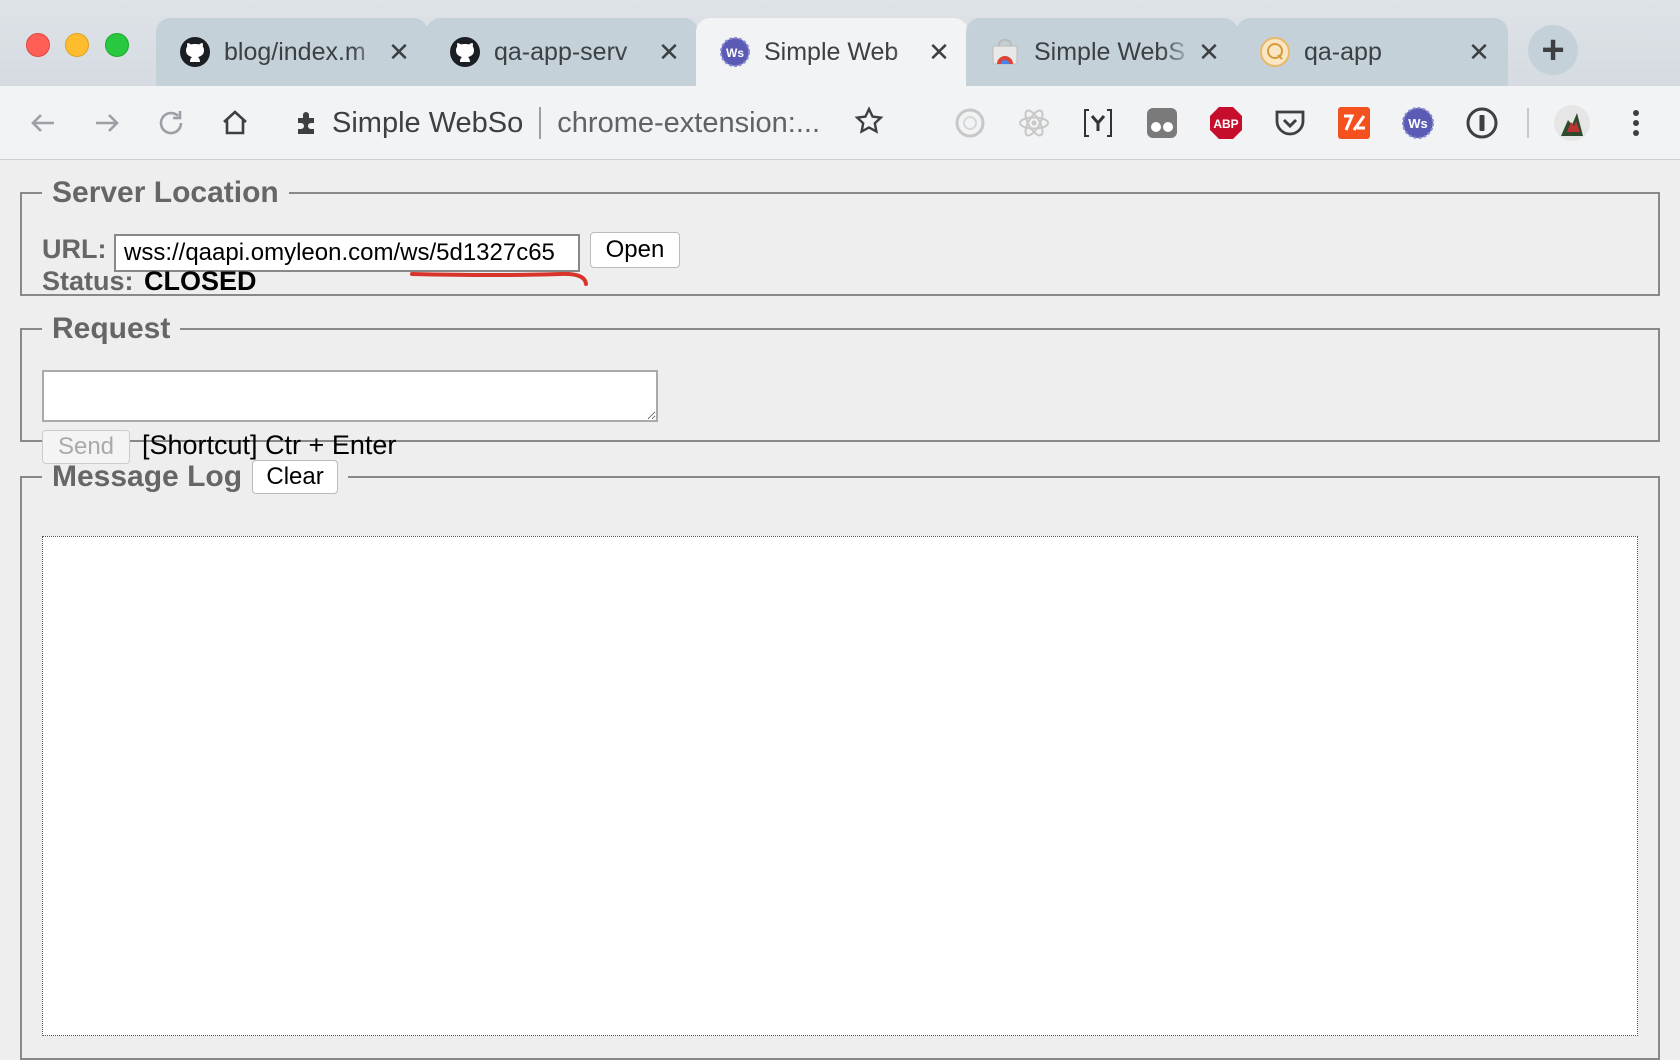  I want to click on message-log-legend: Message Log Clear, so click(195, 477).